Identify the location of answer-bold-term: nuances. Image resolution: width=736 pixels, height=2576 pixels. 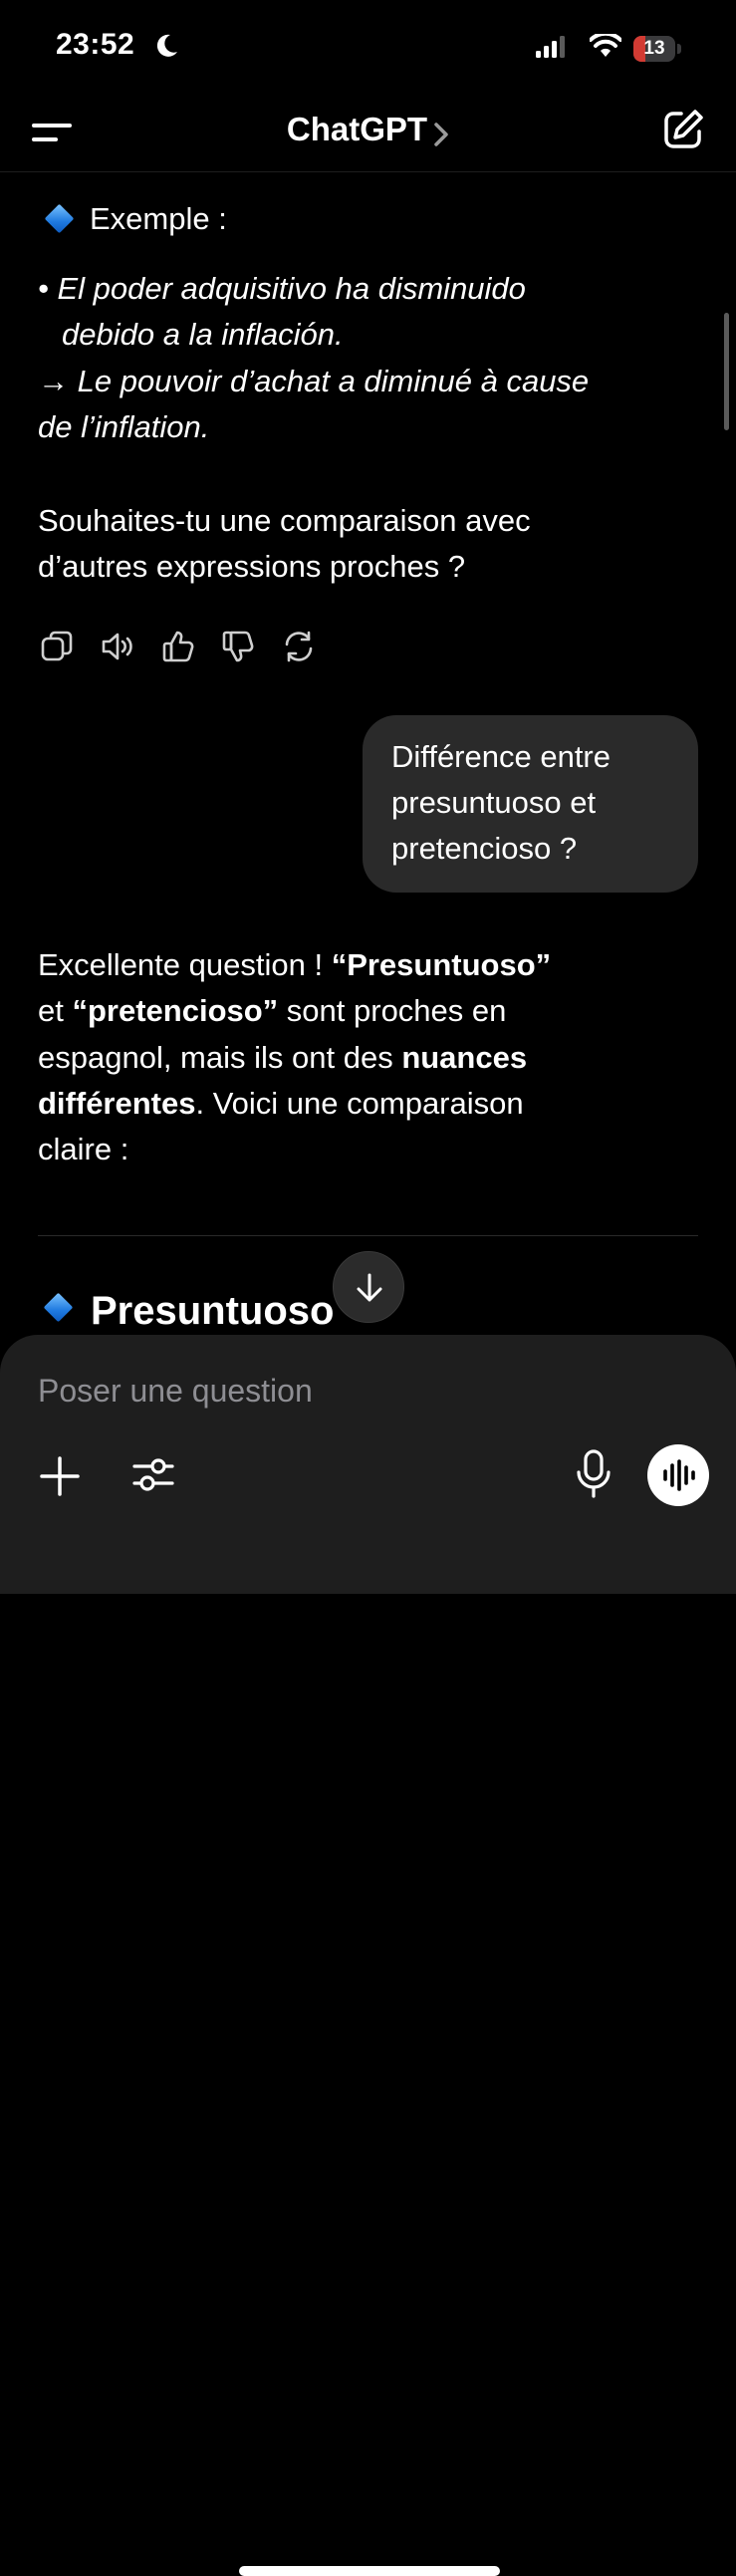
(464, 1057).